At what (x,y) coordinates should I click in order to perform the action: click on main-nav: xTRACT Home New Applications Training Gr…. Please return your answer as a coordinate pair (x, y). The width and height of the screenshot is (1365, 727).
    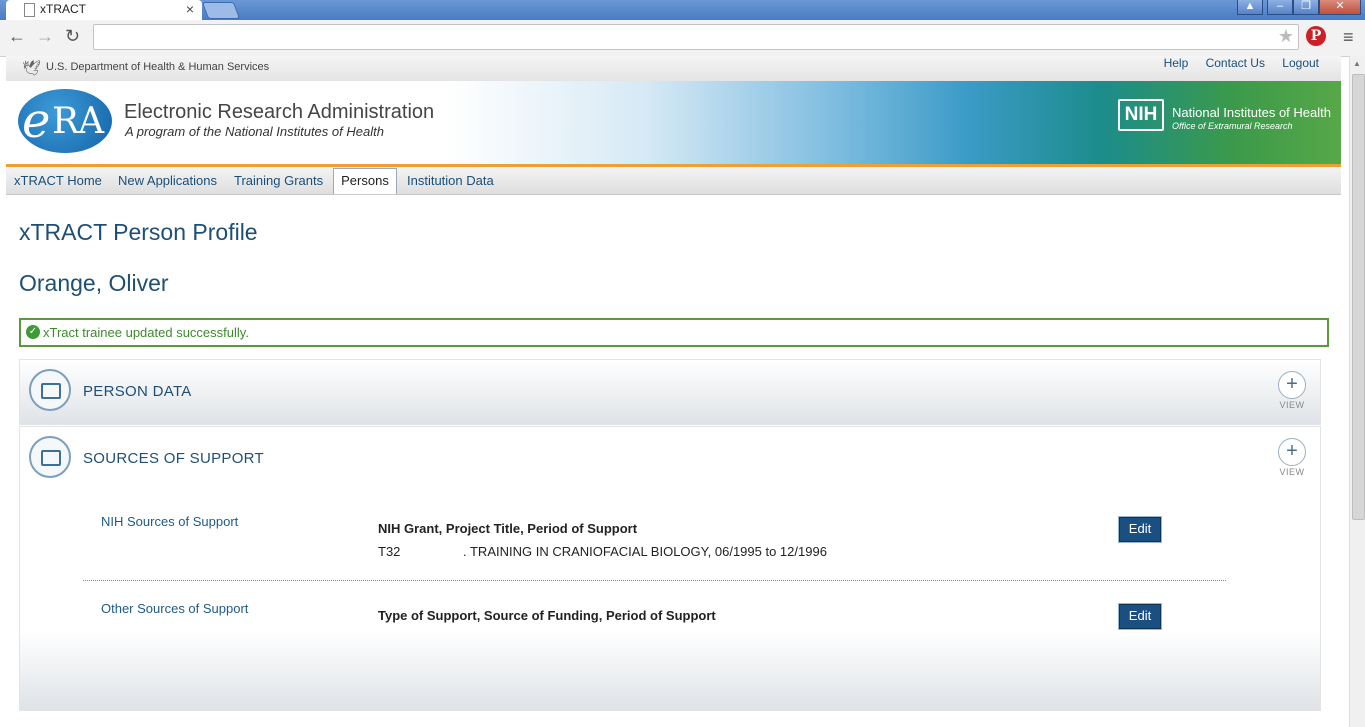
    Looking at the image, I should click on (673, 181).